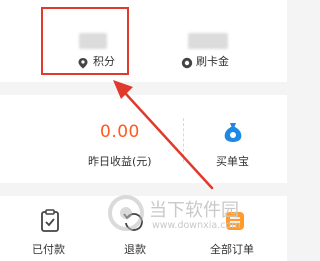 Image resolution: width=320 pixels, height=261 pixels. I want to click on coin-icon, so click(187, 61).